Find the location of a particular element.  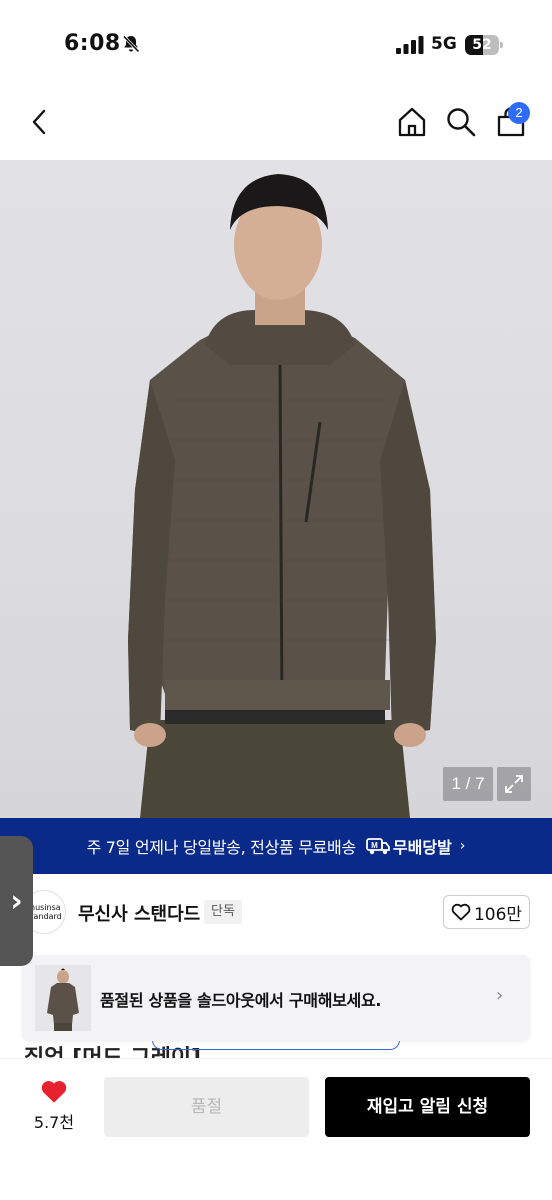

status-bar: 6:08 5G 52 is located at coordinates (276, 45).